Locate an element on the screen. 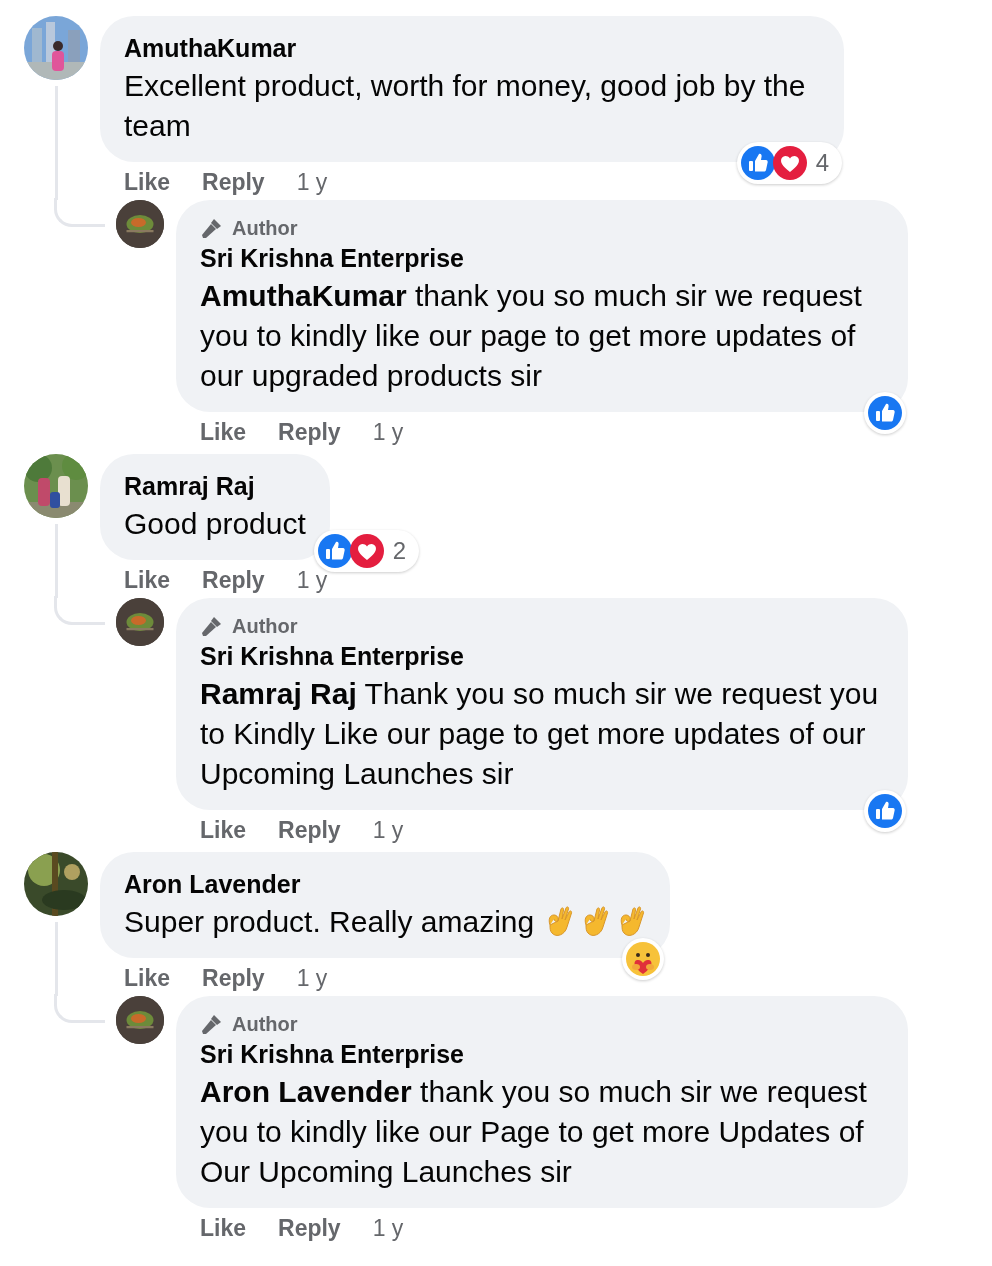 The height and width of the screenshot is (1266, 992). reply-text: Aron Lavender thank you so much sir we request you to kindly like our Page to get more Updates of Our Upcoming Launches sir is located at coordinates (534, 1132).